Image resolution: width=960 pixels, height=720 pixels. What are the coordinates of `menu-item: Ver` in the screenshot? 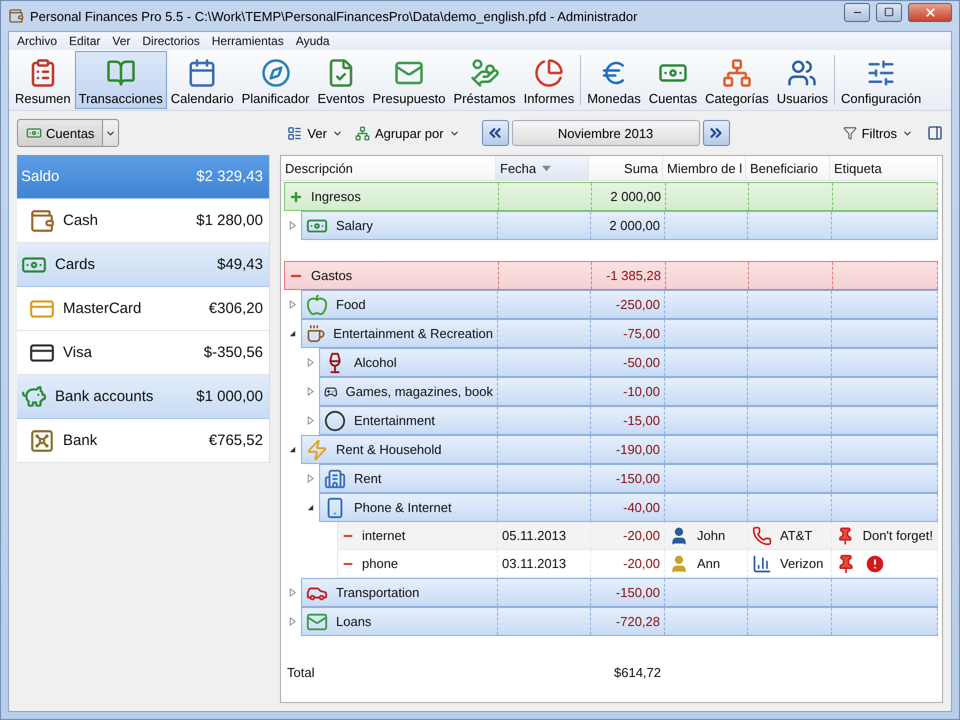 It's located at (121, 41).